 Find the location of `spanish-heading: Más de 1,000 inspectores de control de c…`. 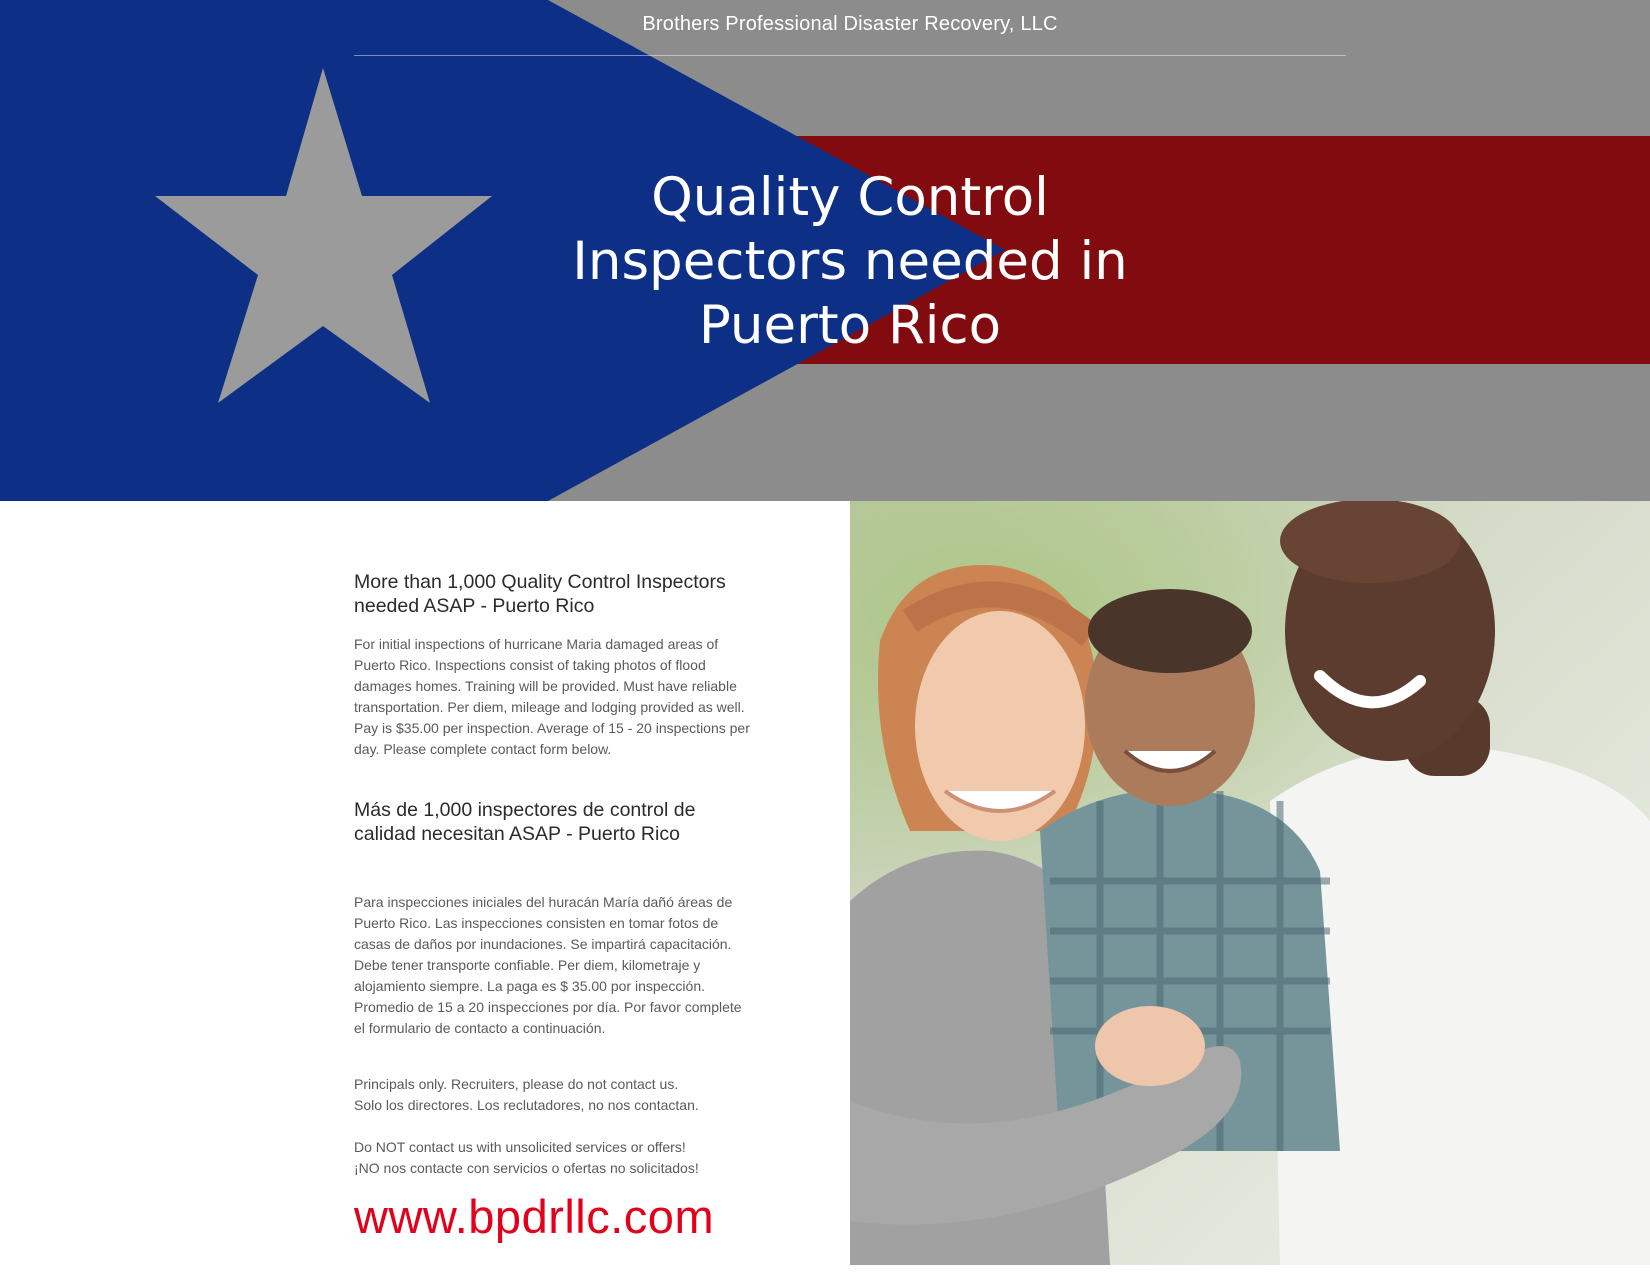

spanish-heading: Más de 1,000 inspectores de control de c… is located at coordinates (525, 822).